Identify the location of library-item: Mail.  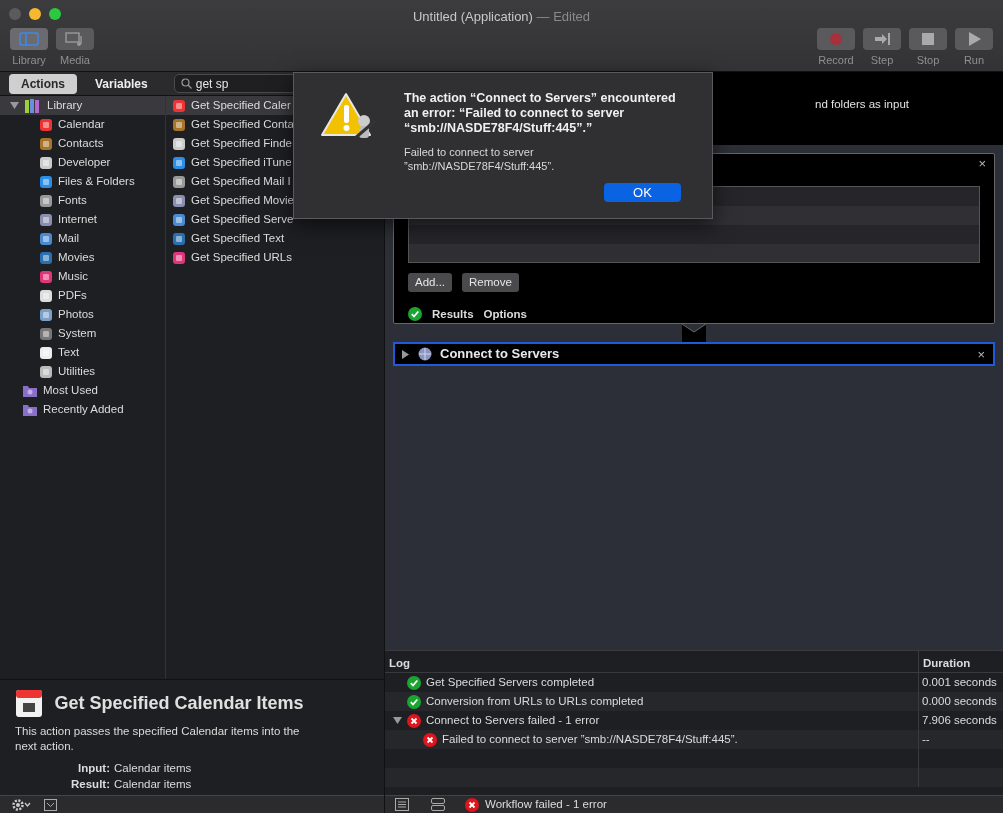
(82, 238).